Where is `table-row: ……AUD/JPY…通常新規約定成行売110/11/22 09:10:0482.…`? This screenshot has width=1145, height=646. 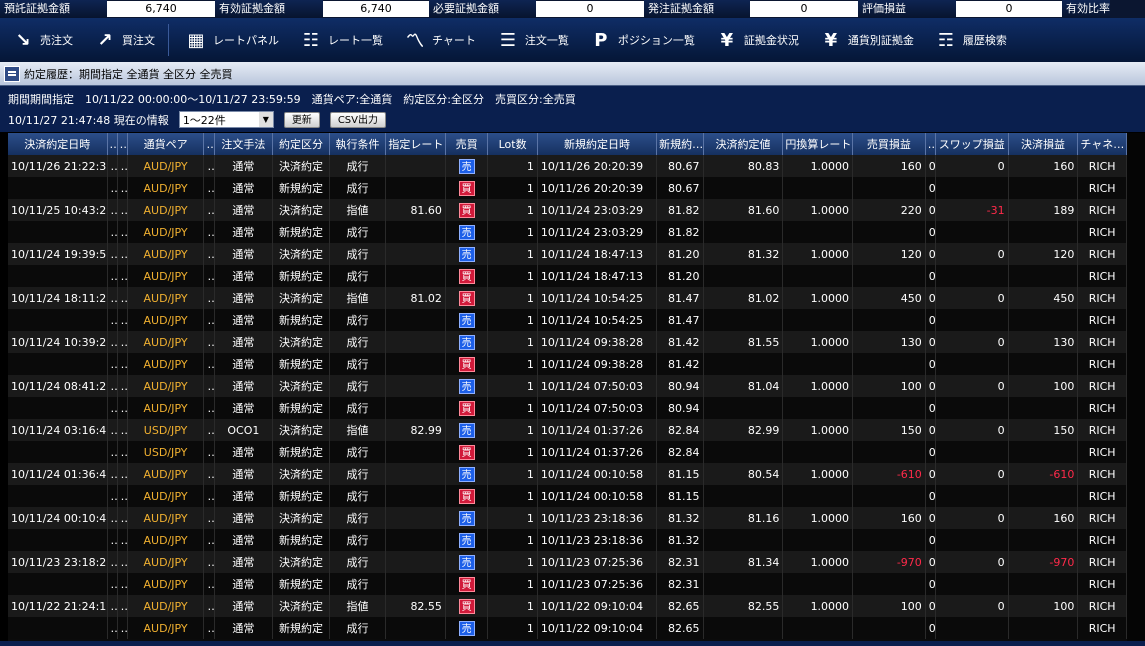
table-row: ……AUD/JPY…通常新規約定成行売110/11/22 09:10:0482.… is located at coordinates (567, 628).